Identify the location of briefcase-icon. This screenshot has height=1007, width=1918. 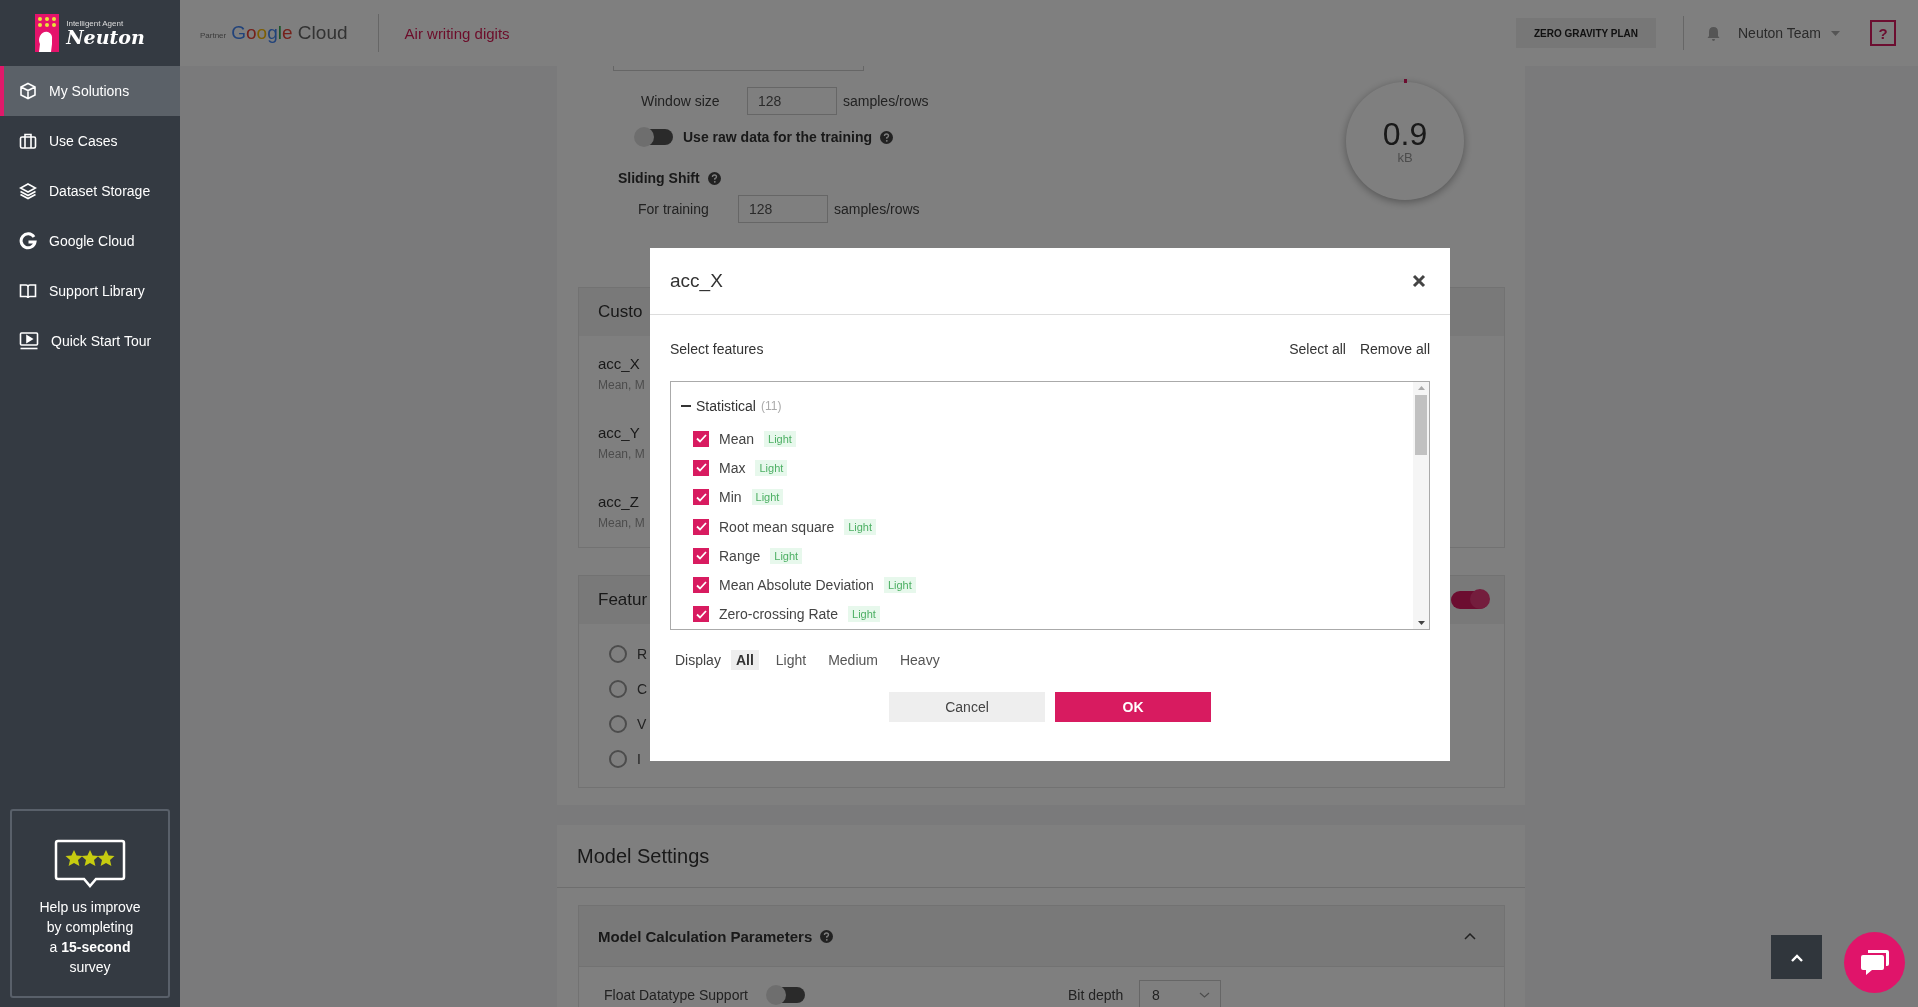
(28, 141).